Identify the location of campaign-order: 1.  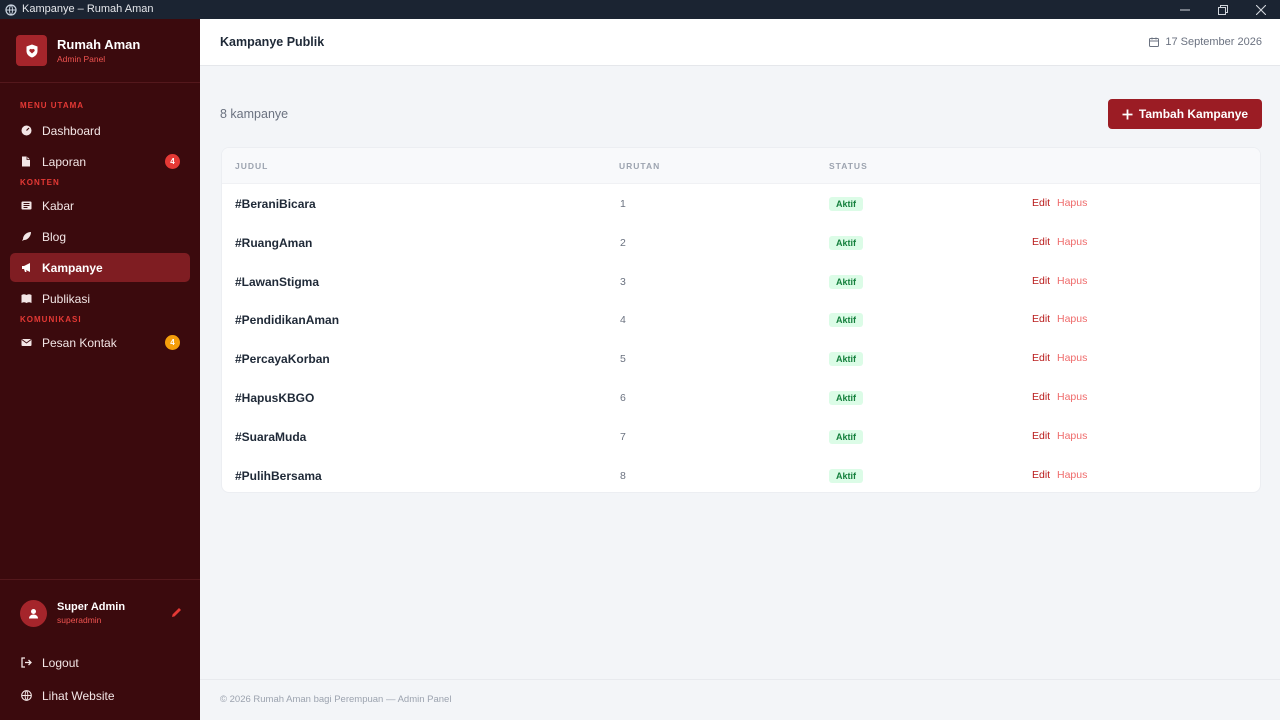
(623, 204).